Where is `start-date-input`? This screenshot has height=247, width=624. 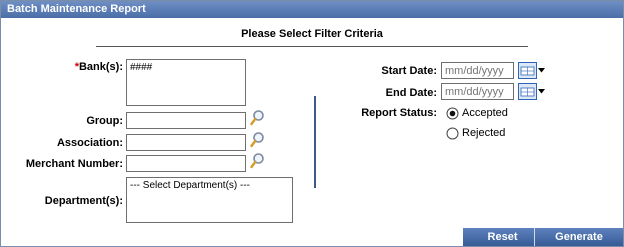 start-date-input is located at coordinates (477, 70).